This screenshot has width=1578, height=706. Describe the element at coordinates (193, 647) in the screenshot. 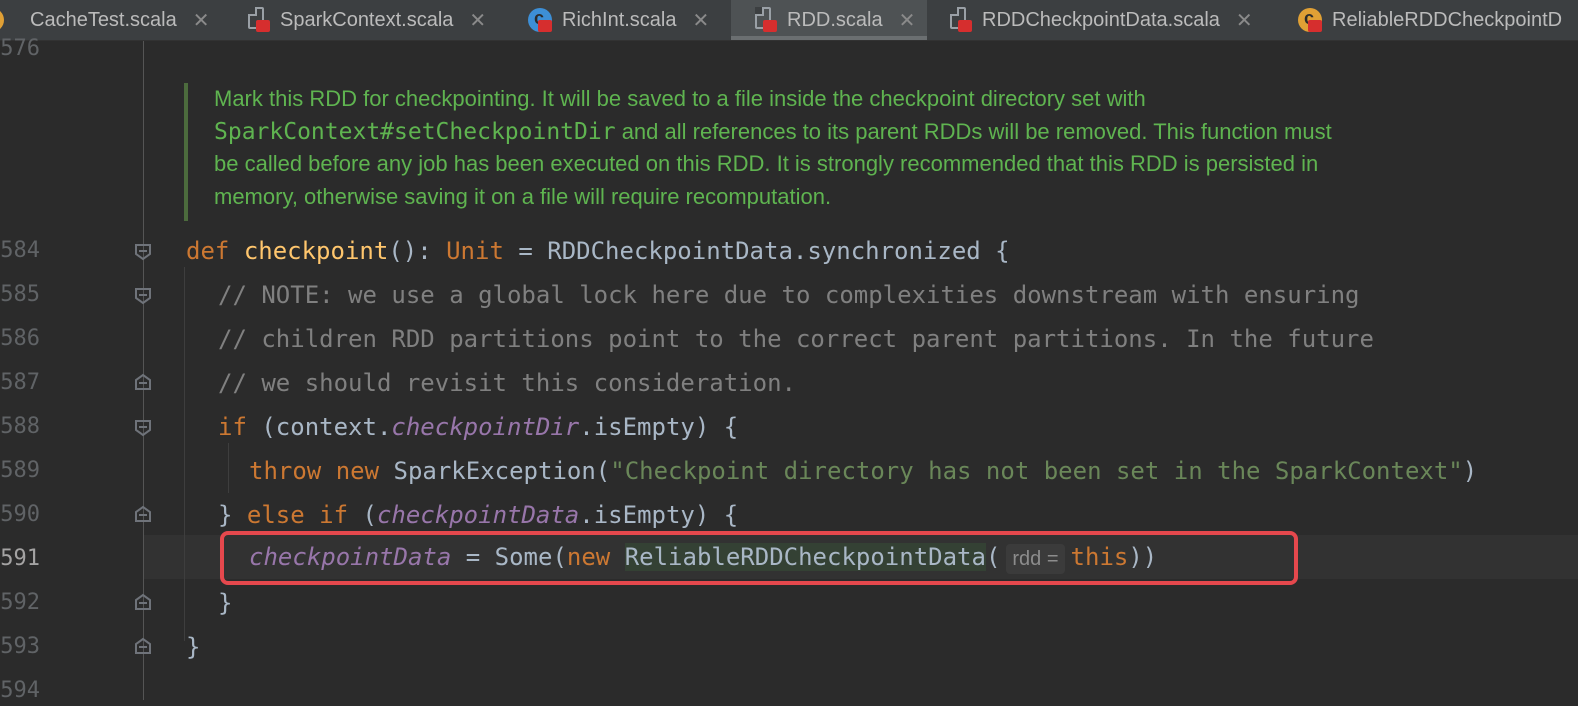

I see `code-line-593: }` at that location.